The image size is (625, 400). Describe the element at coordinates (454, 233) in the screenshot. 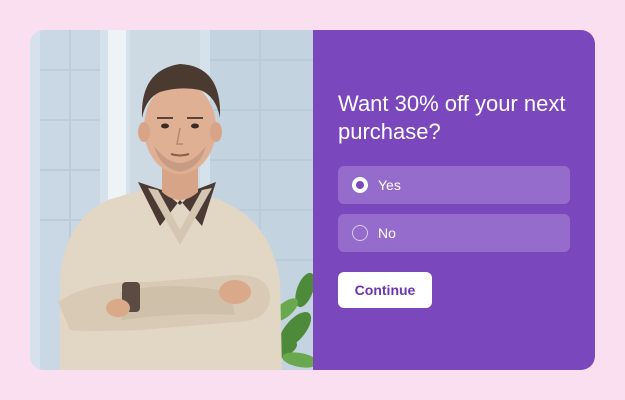

I see `option-no: No` at that location.